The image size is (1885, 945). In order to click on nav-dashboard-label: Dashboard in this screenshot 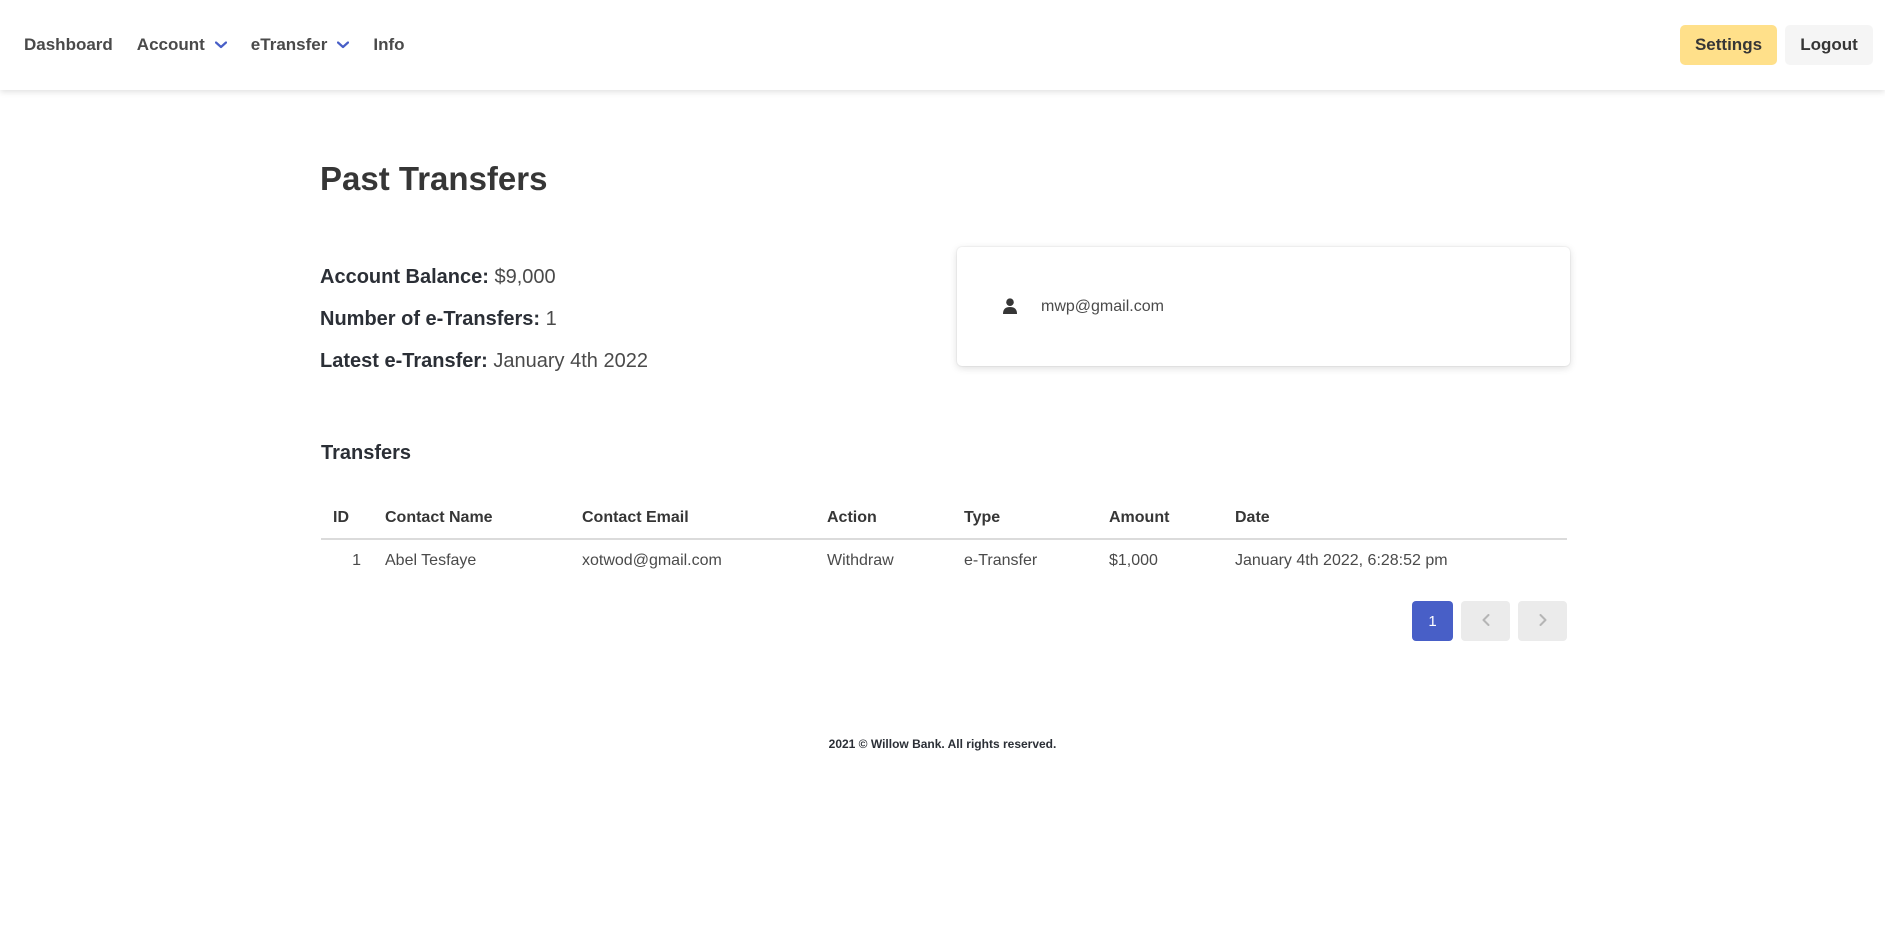, I will do `click(68, 44)`.